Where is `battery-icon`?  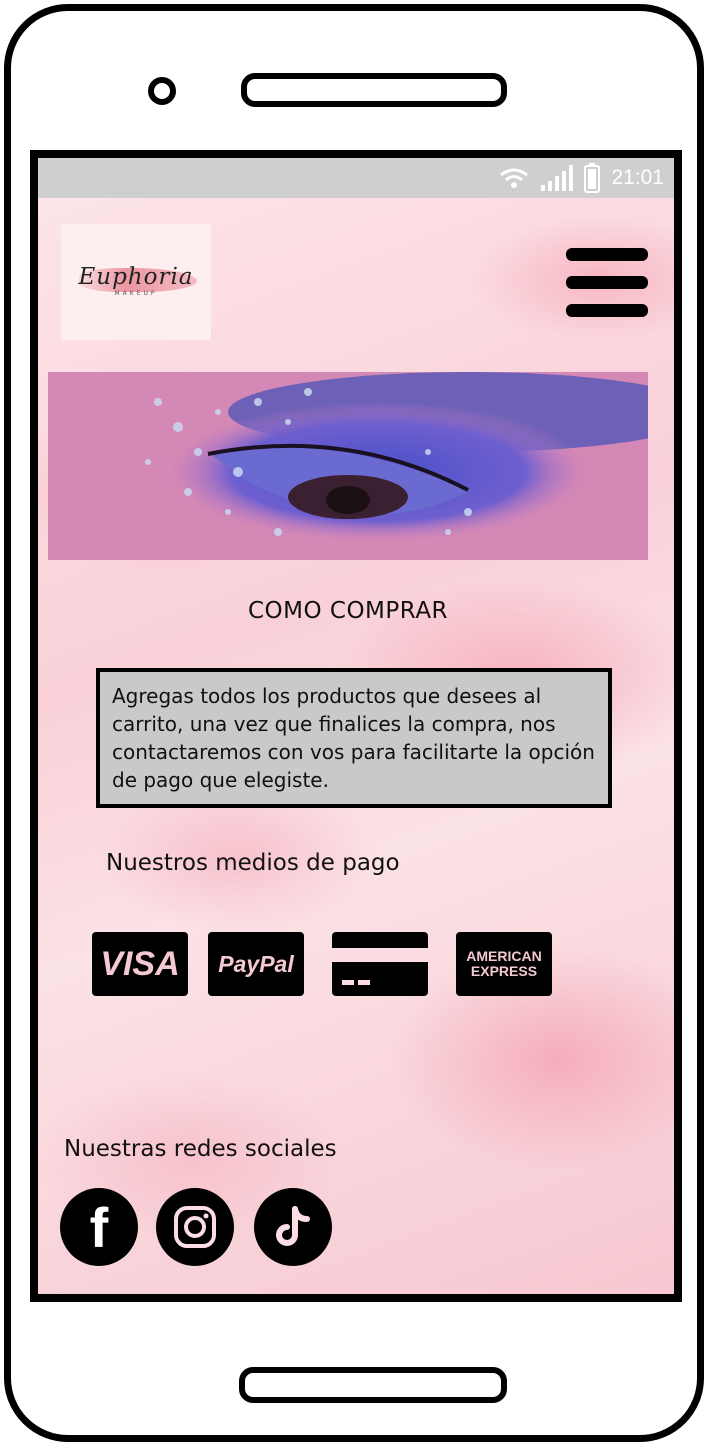 battery-icon is located at coordinates (592, 178).